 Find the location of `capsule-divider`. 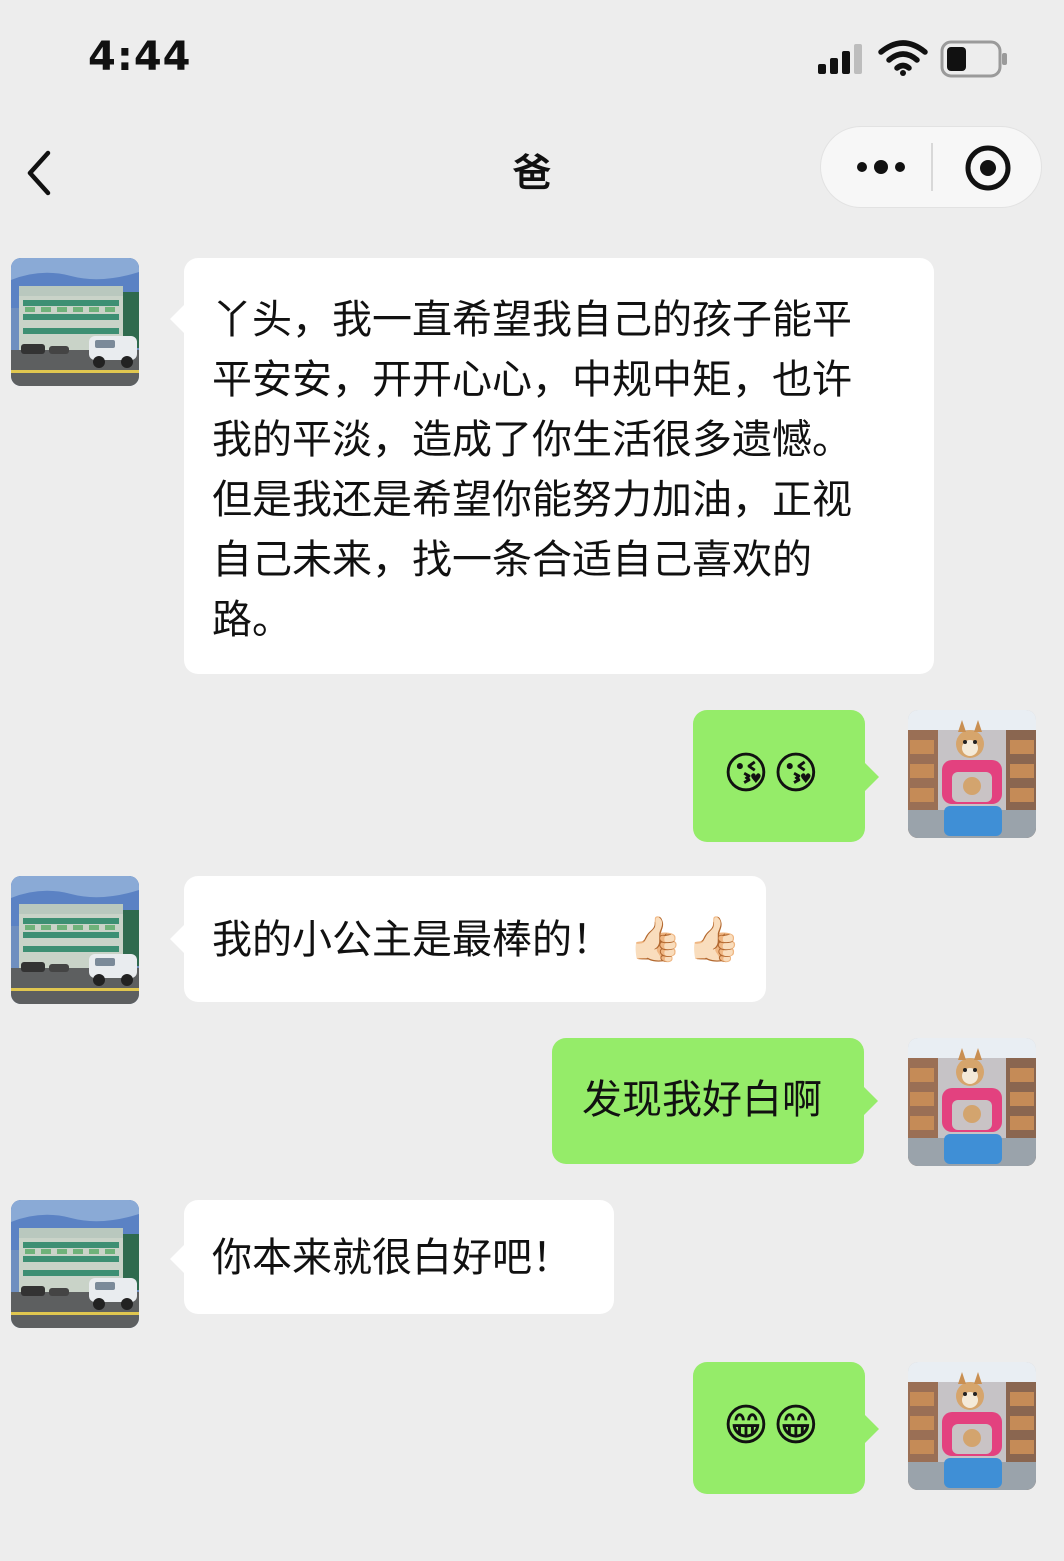

capsule-divider is located at coordinates (932, 167).